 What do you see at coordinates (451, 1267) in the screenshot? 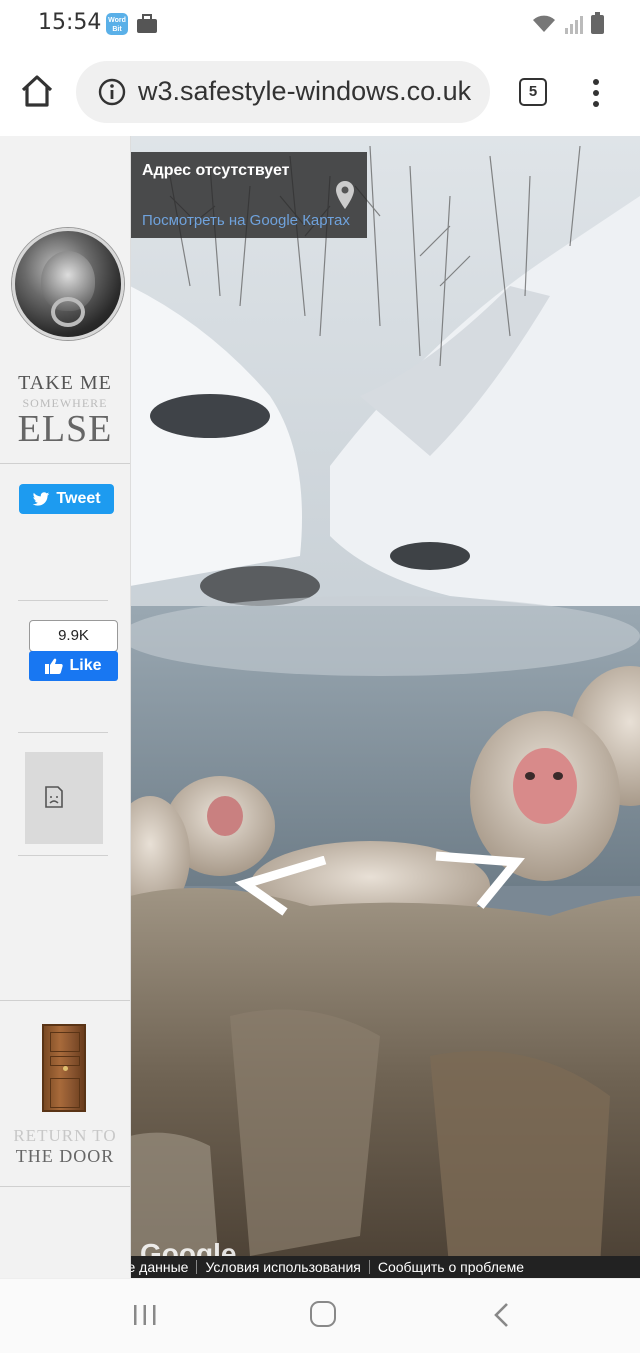
I see `report-problem-link: Сообщить о проблеме` at bounding box center [451, 1267].